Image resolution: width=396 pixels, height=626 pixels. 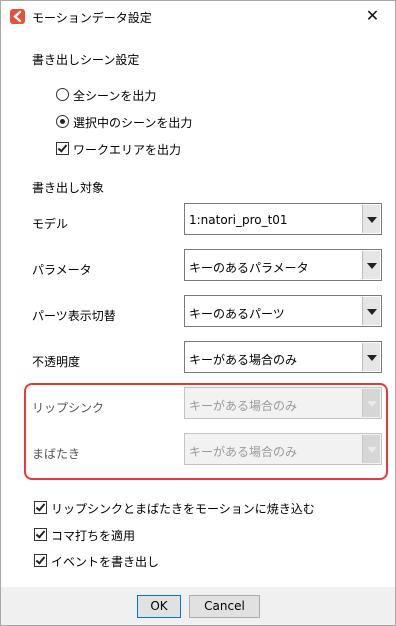 What do you see at coordinates (40, 507) in the screenshot?
I see `bake-lipsync-blink-checkbox` at bounding box center [40, 507].